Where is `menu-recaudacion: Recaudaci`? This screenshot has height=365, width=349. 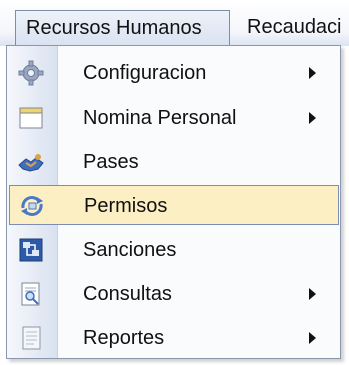
menu-recaudacion: Recaudaci is located at coordinates (298, 28).